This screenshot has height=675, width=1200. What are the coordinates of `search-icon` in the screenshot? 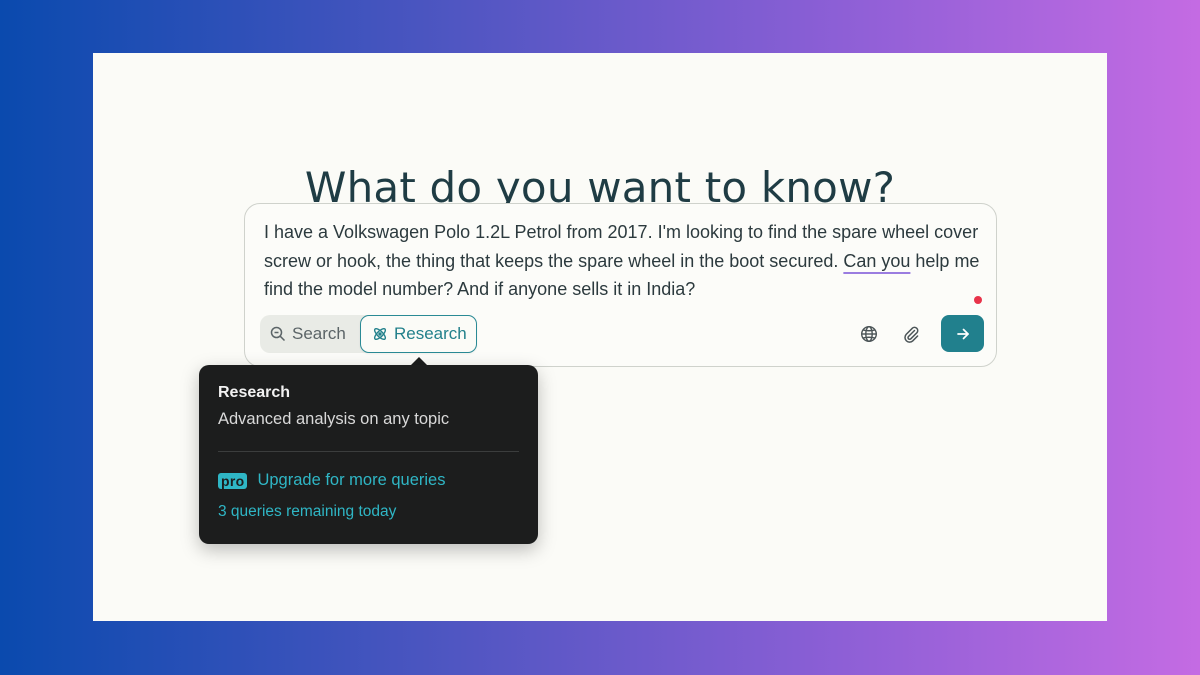 It's located at (278, 334).